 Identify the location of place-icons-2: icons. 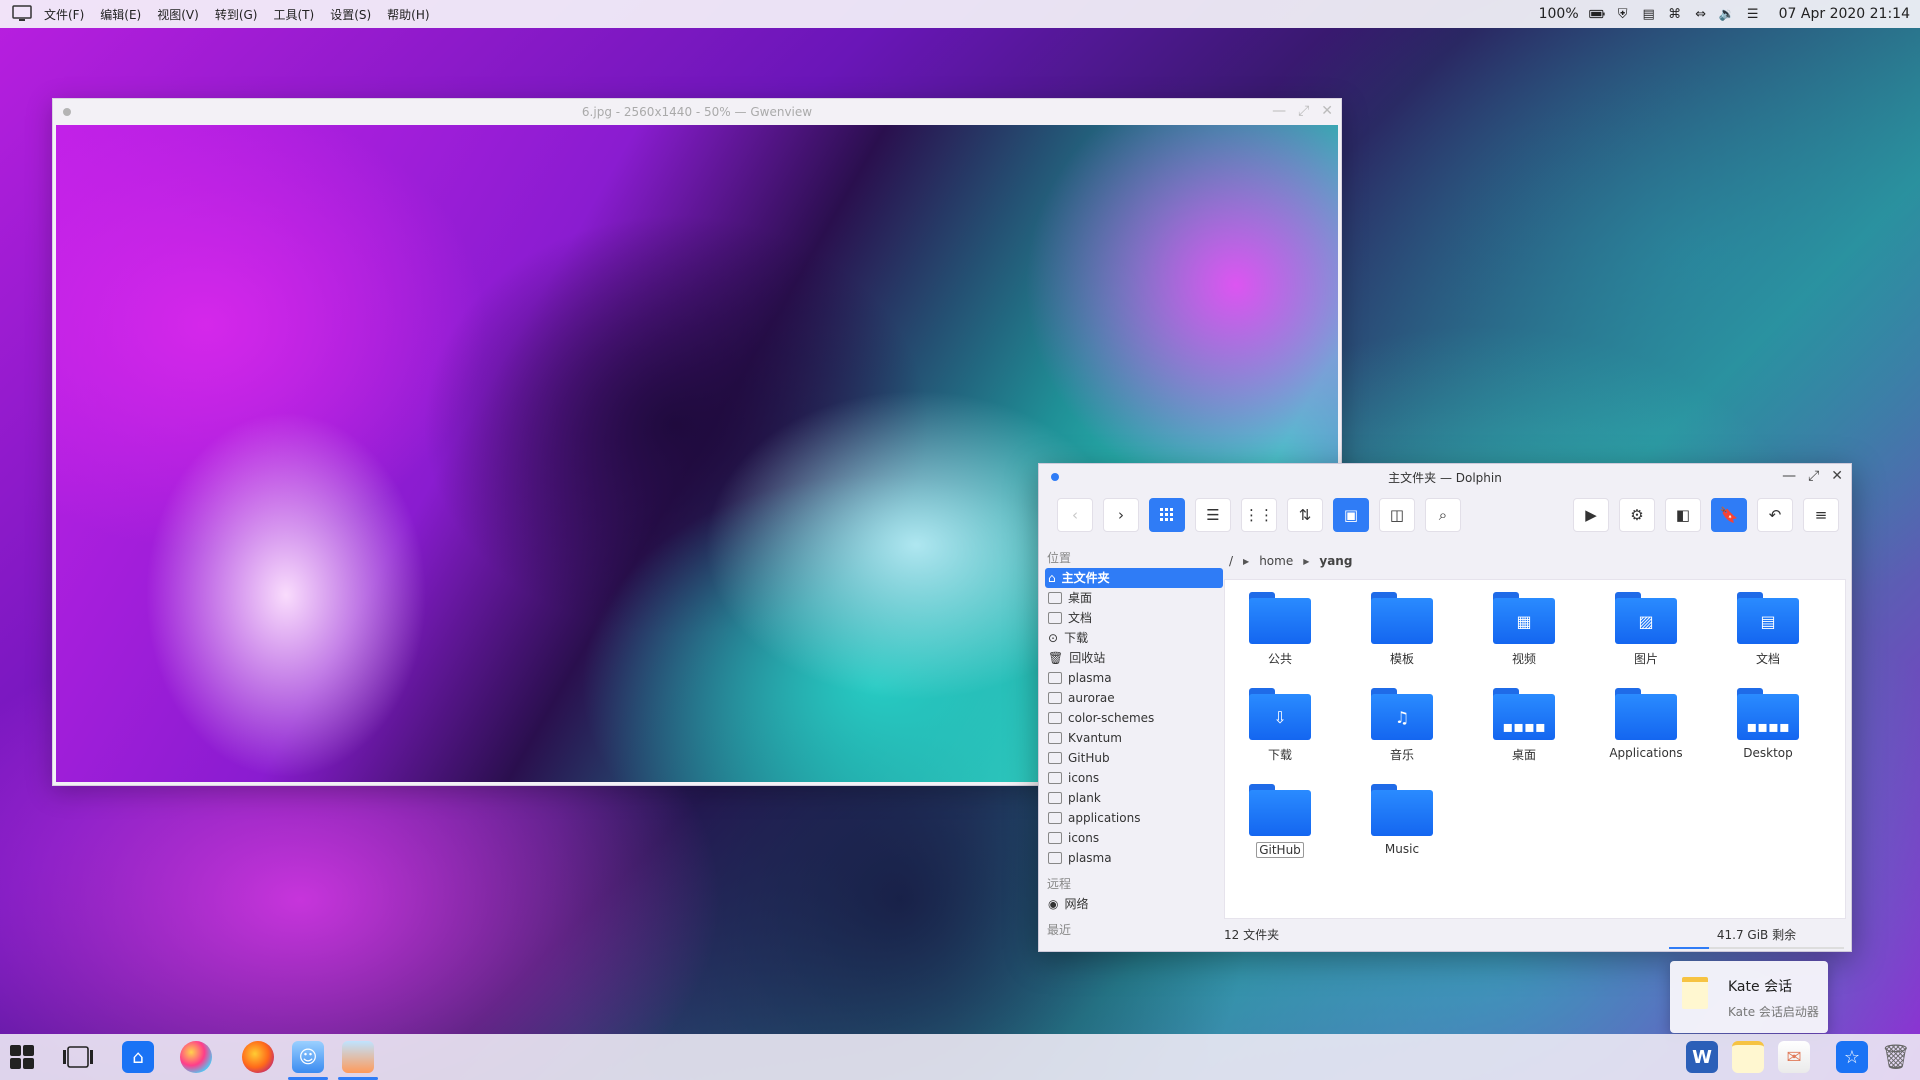
(1134, 838).